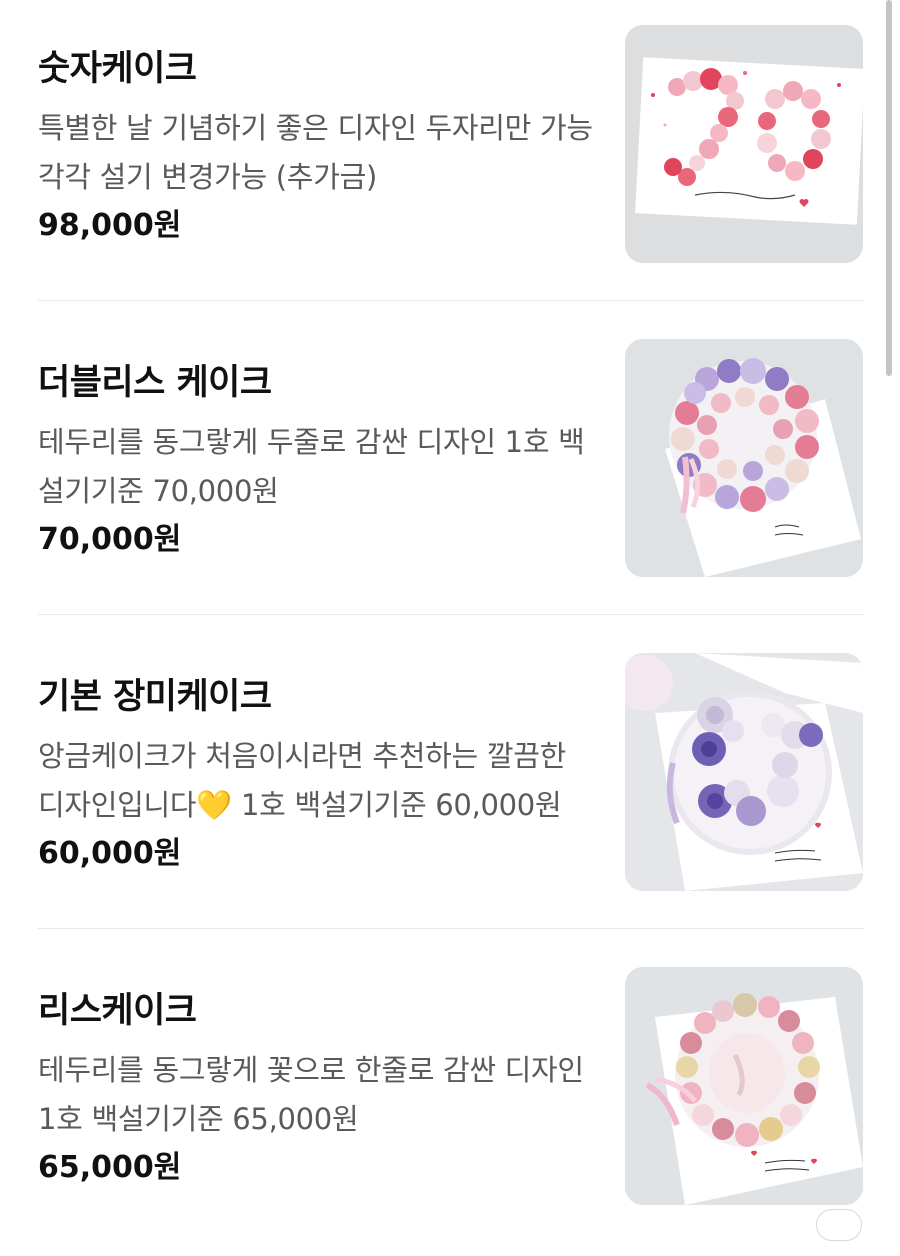  What do you see at coordinates (744, 144) in the screenshot?
I see `number-cake-photo` at bounding box center [744, 144].